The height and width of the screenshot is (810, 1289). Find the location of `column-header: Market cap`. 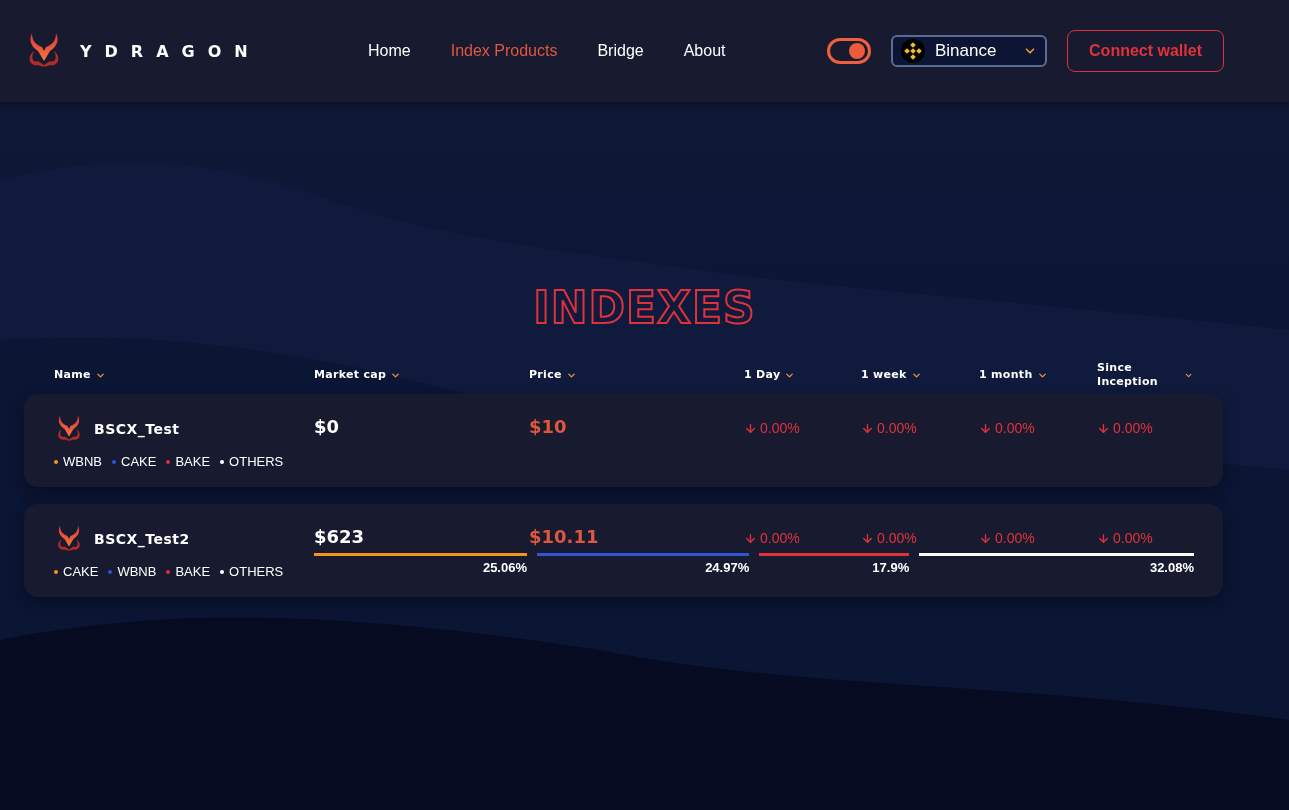

column-header: Market cap is located at coordinates (350, 375).